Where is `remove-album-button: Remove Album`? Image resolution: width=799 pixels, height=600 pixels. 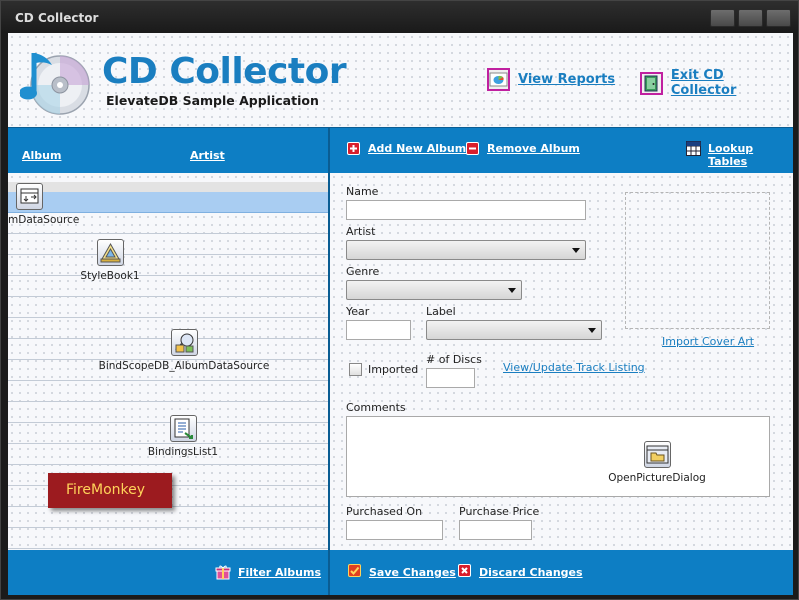
remove-album-button: Remove Album is located at coordinates (533, 148).